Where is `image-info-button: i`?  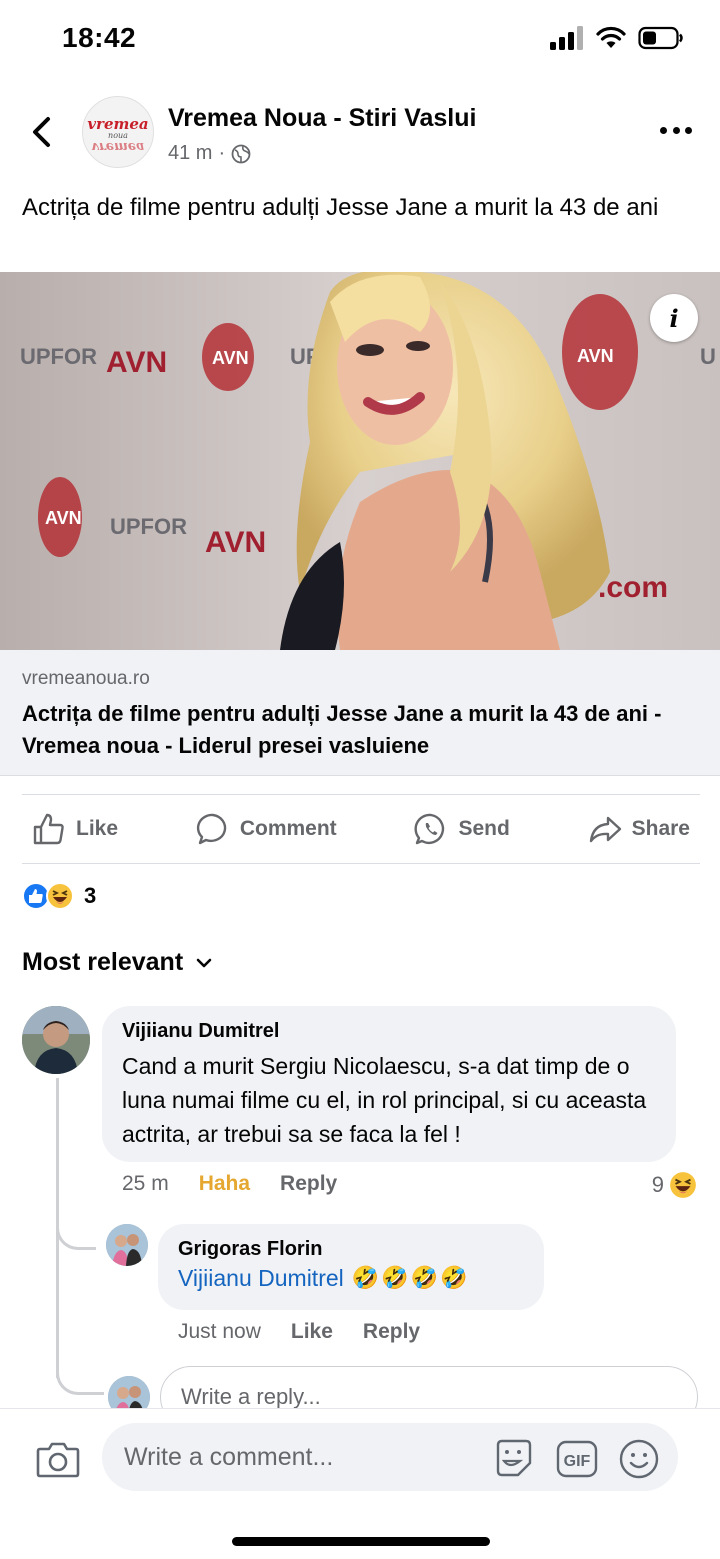
image-info-button: i is located at coordinates (674, 318).